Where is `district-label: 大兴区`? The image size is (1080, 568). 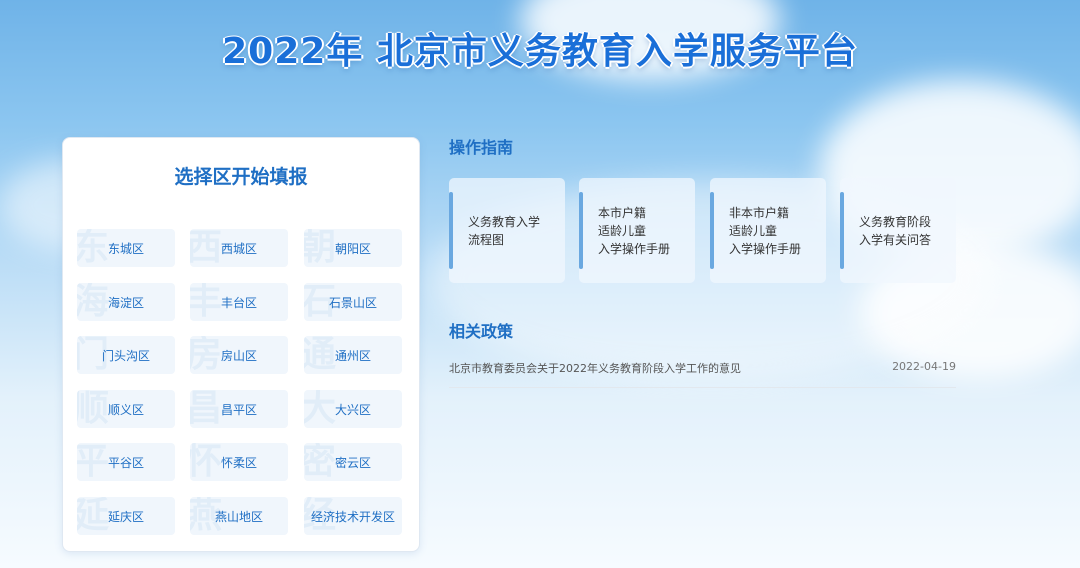
district-label: 大兴区 is located at coordinates (352, 409).